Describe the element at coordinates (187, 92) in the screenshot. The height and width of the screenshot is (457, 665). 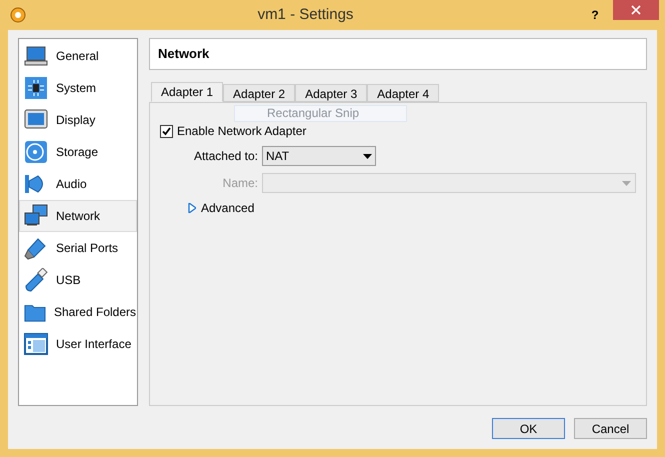
I see `tab: Adapter 1` at that location.